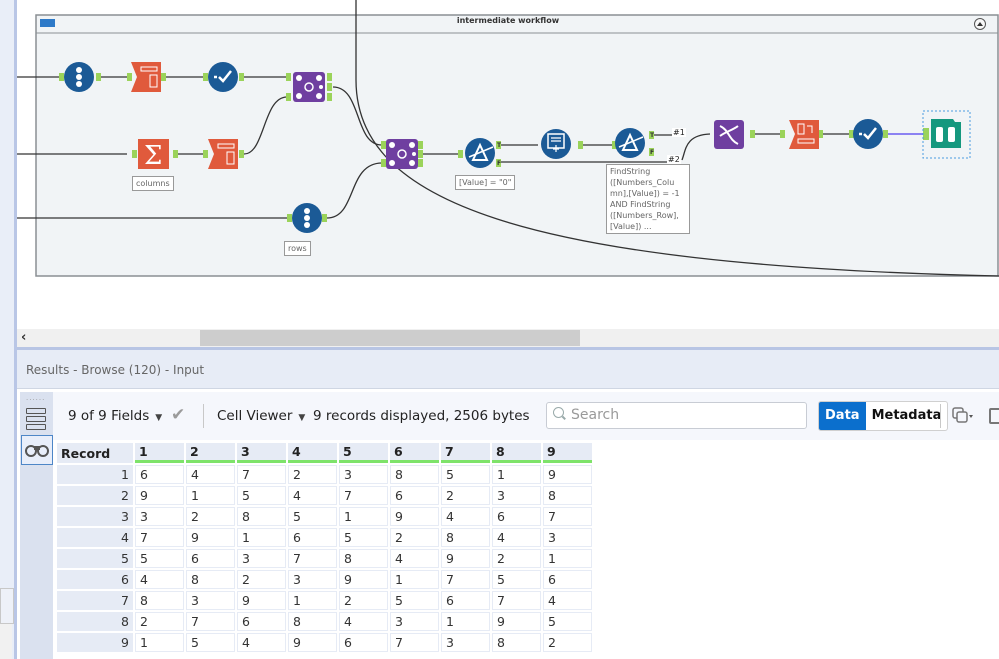 Image resolution: width=999 pixels, height=659 pixels. I want to click on binoculars-icon, so click(37, 450).